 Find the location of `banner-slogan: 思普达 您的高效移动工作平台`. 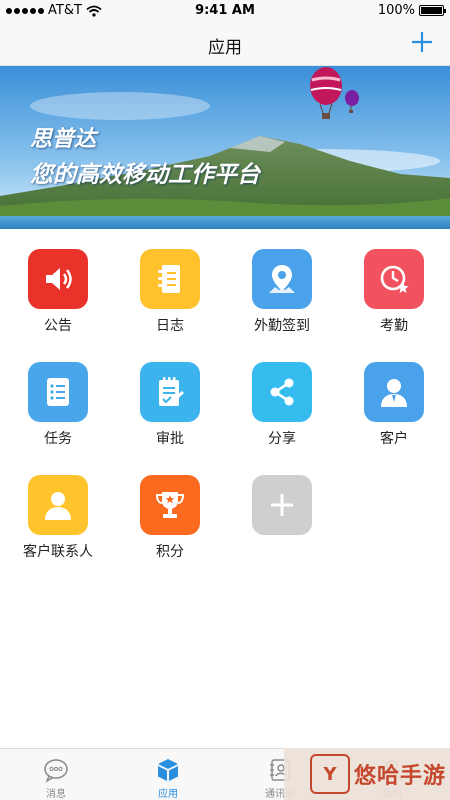

banner-slogan: 思普达 您的高效移动工作平台 is located at coordinates (145, 155).